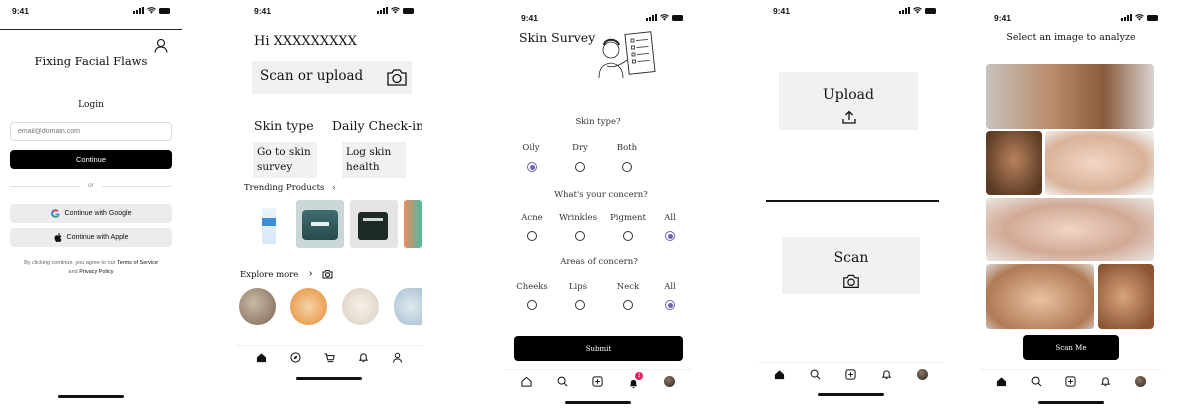 The image size is (1182, 420). Describe the element at coordinates (91, 185) in the screenshot. I see `or-label: or` at that location.